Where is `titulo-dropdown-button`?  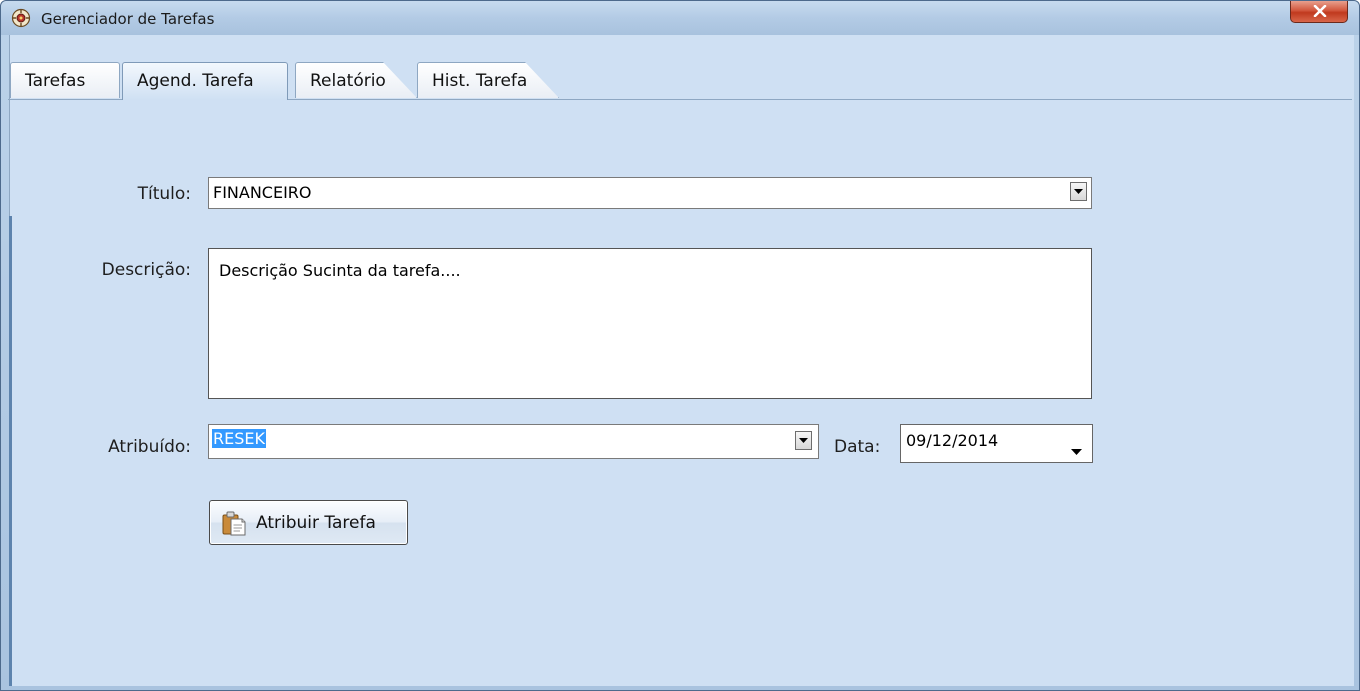
titulo-dropdown-button is located at coordinates (1078, 191).